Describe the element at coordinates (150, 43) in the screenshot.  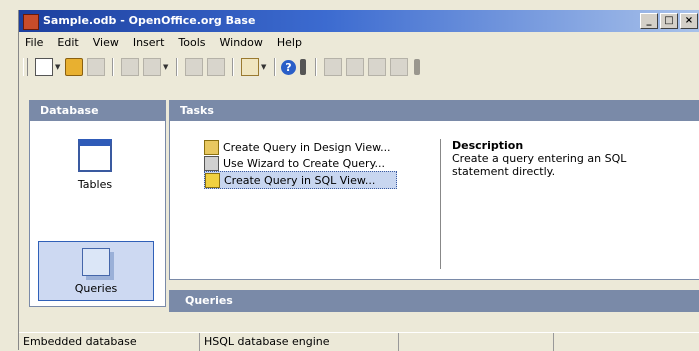
I see `menu-insert: Insert` at that location.